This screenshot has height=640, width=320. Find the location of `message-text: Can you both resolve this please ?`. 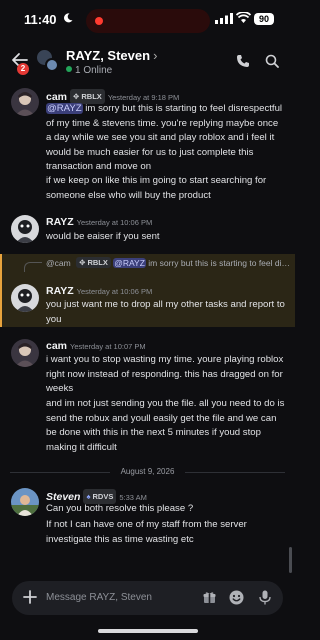

message-text: Can you both resolve this please ? is located at coordinates (120, 508).